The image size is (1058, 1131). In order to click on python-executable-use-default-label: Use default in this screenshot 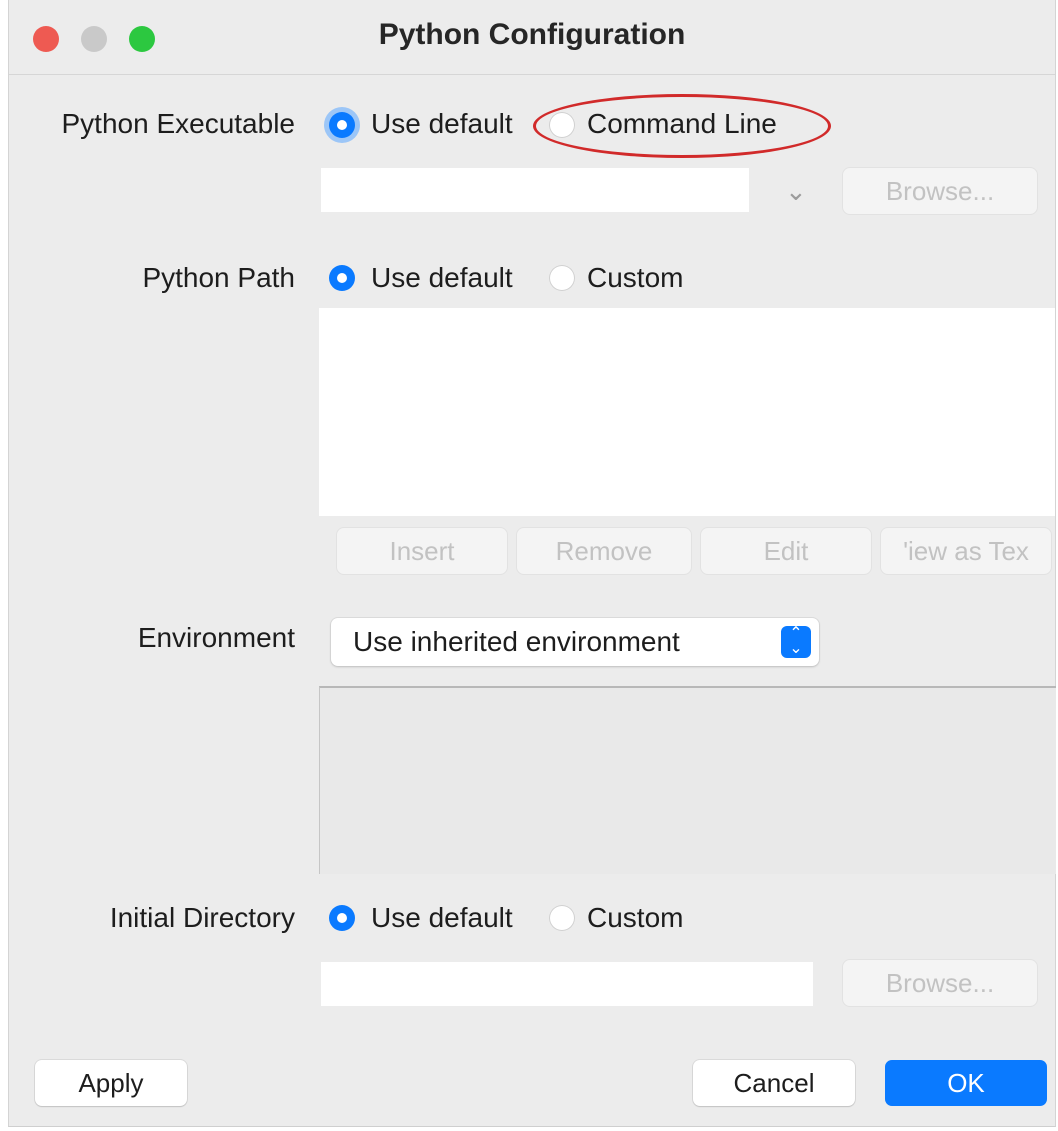, I will do `click(442, 124)`.